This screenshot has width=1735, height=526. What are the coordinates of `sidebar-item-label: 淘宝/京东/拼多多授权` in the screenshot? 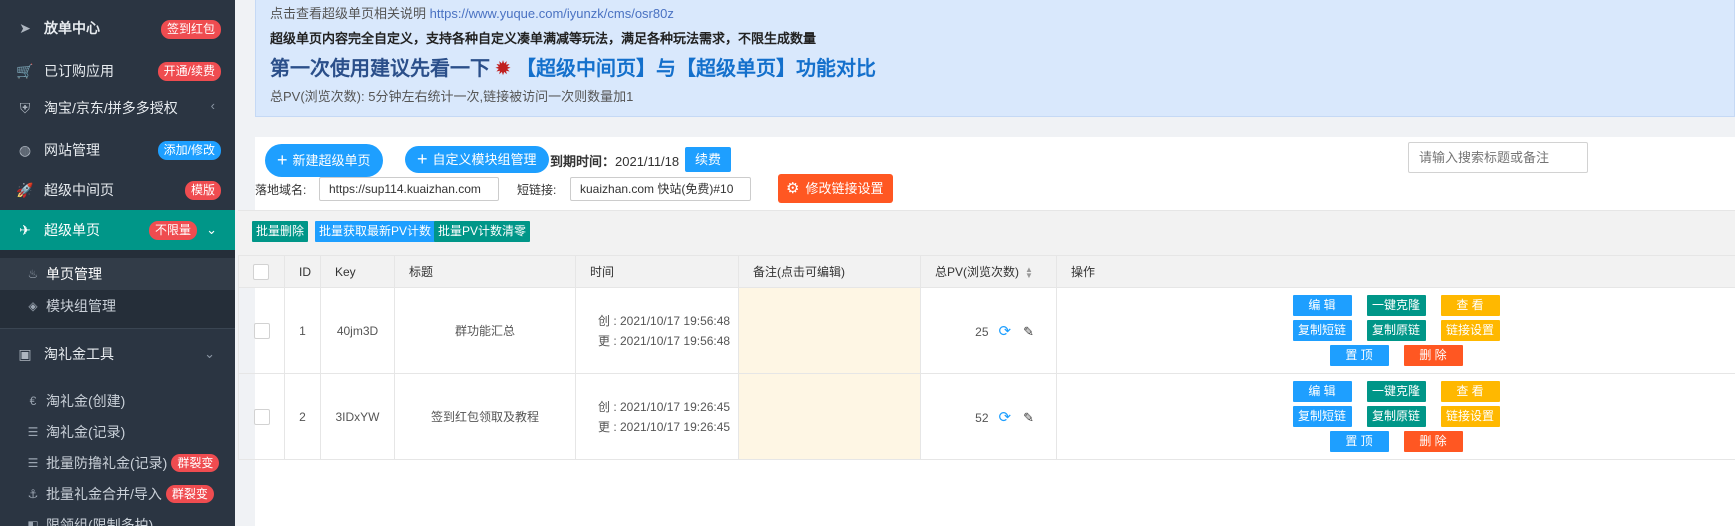 It's located at (111, 108).